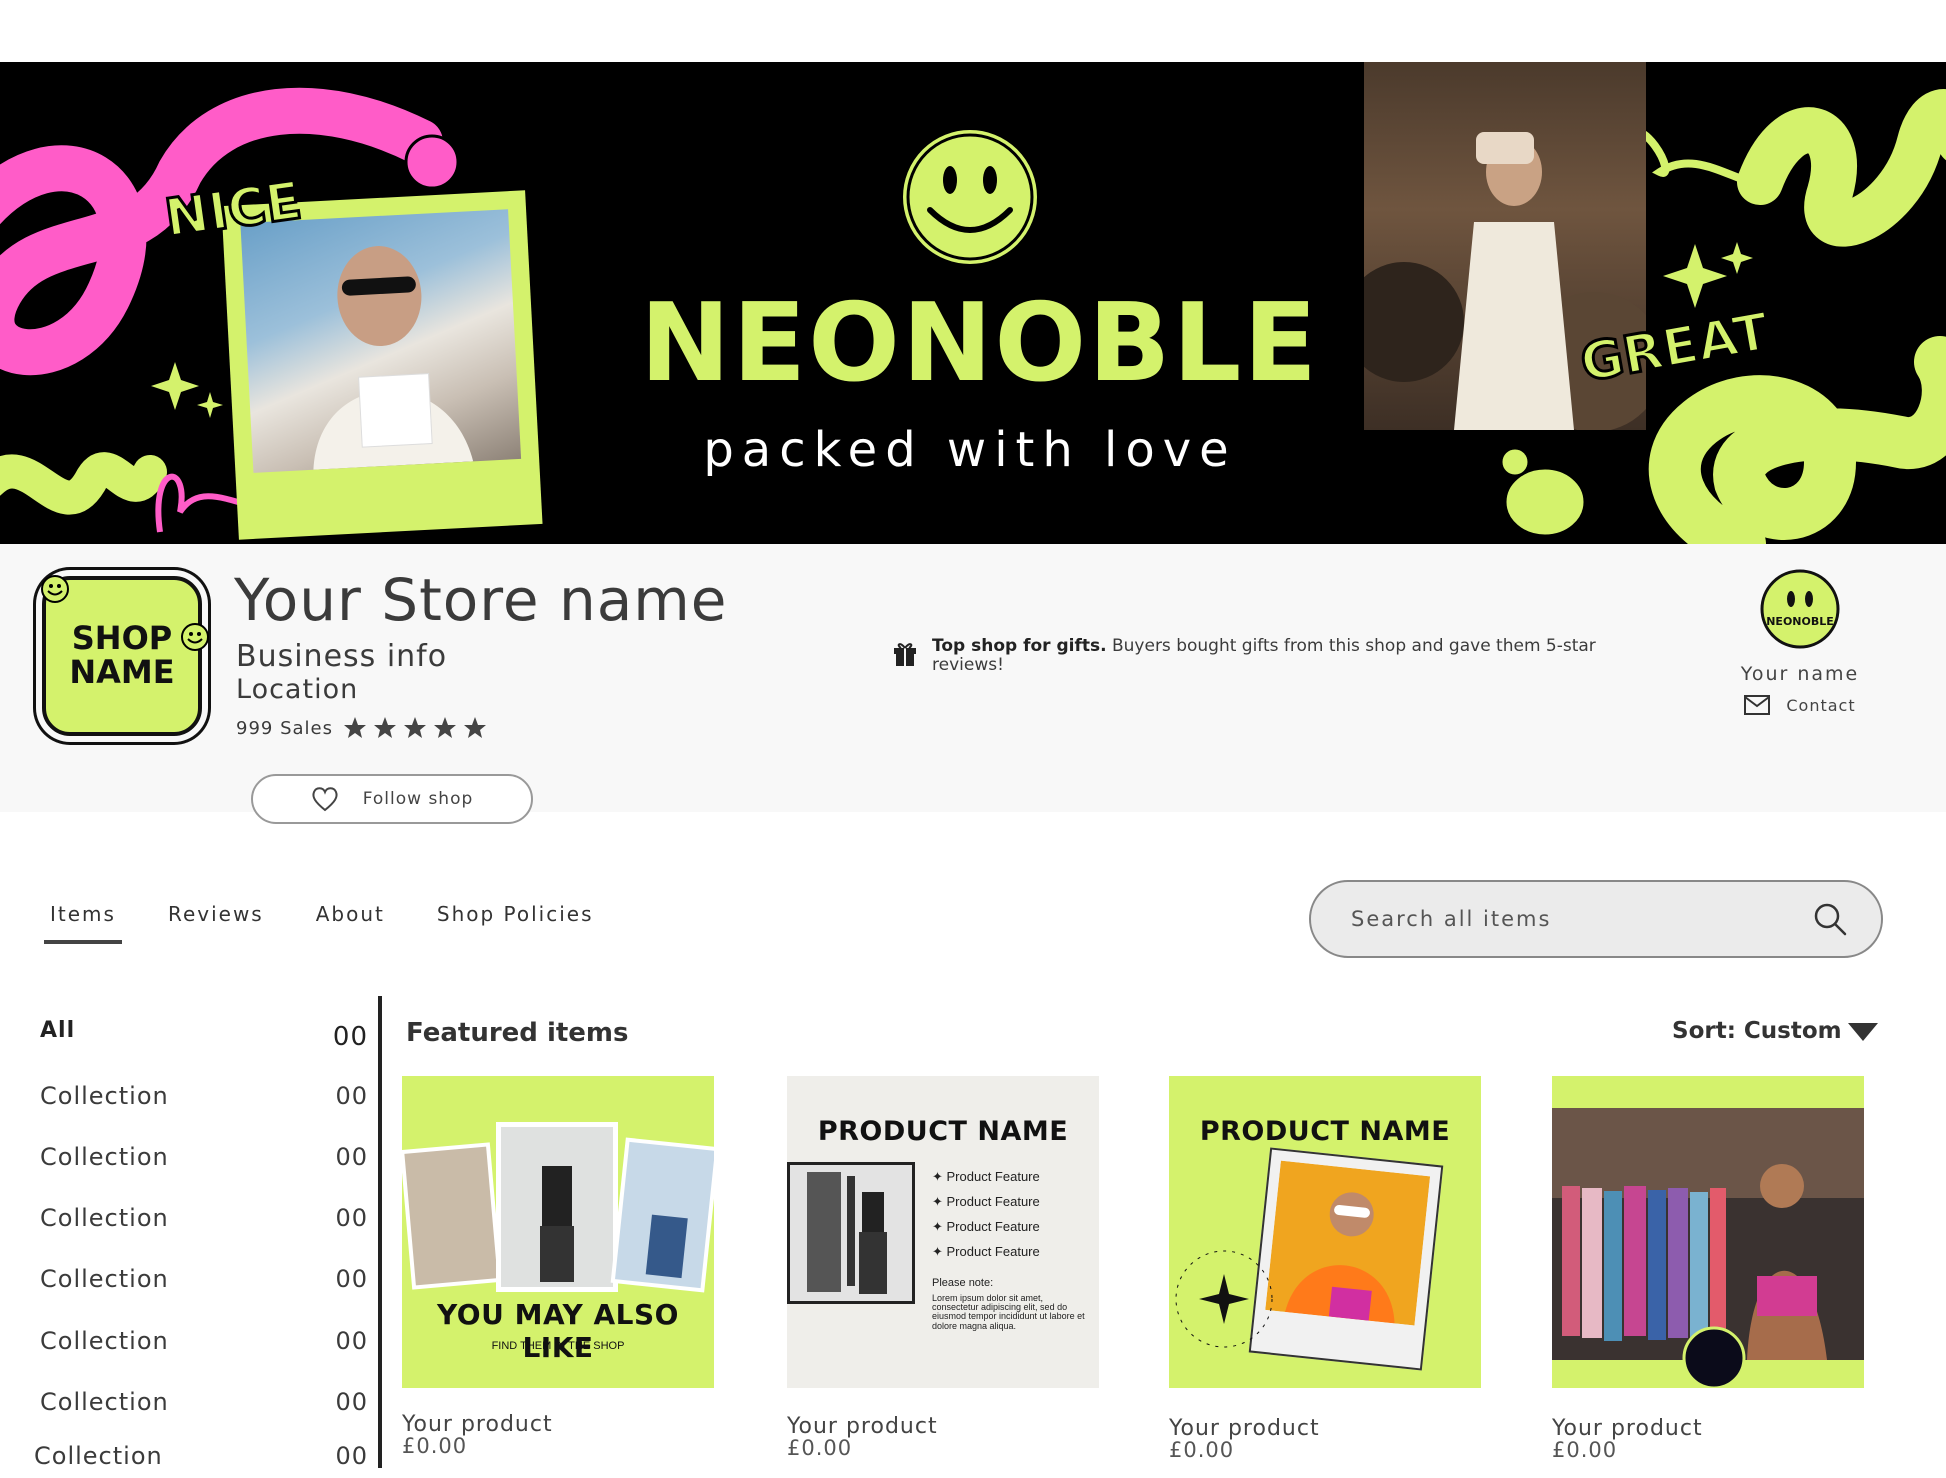 Image resolution: width=1946 pixels, height=1478 pixels. What do you see at coordinates (905, 654) in the screenshot?
I see `gift-icon` at bounding box center [905, 654].